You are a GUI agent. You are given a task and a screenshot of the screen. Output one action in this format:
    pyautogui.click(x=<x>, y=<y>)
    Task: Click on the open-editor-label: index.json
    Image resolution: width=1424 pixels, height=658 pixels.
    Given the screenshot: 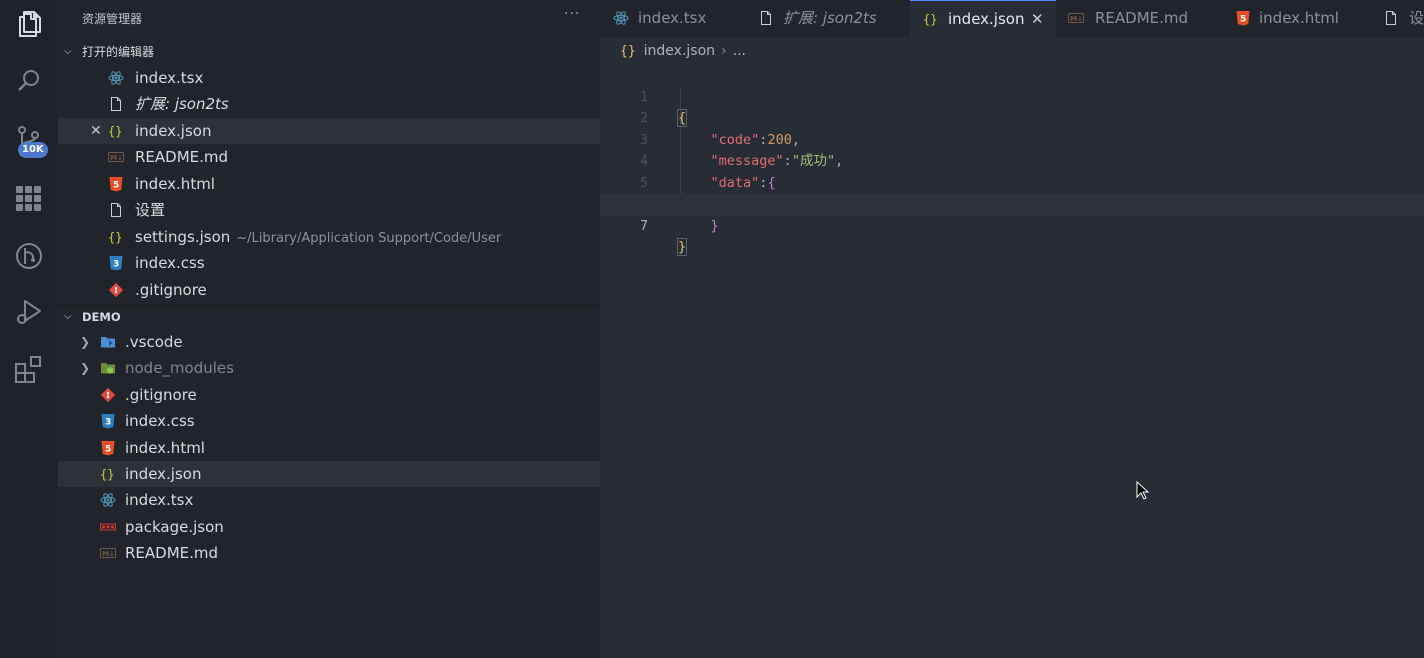 What is the action you would take?
    pyautogui.click(x=173, y=131)
    